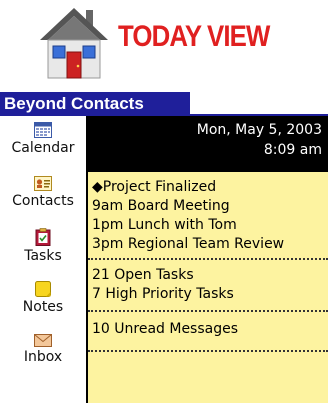 The image size is (328, 403). Describe the element at coordinates (43, 148) in the screenshot. I see `sidebar-item-label: Calendar` at that location.